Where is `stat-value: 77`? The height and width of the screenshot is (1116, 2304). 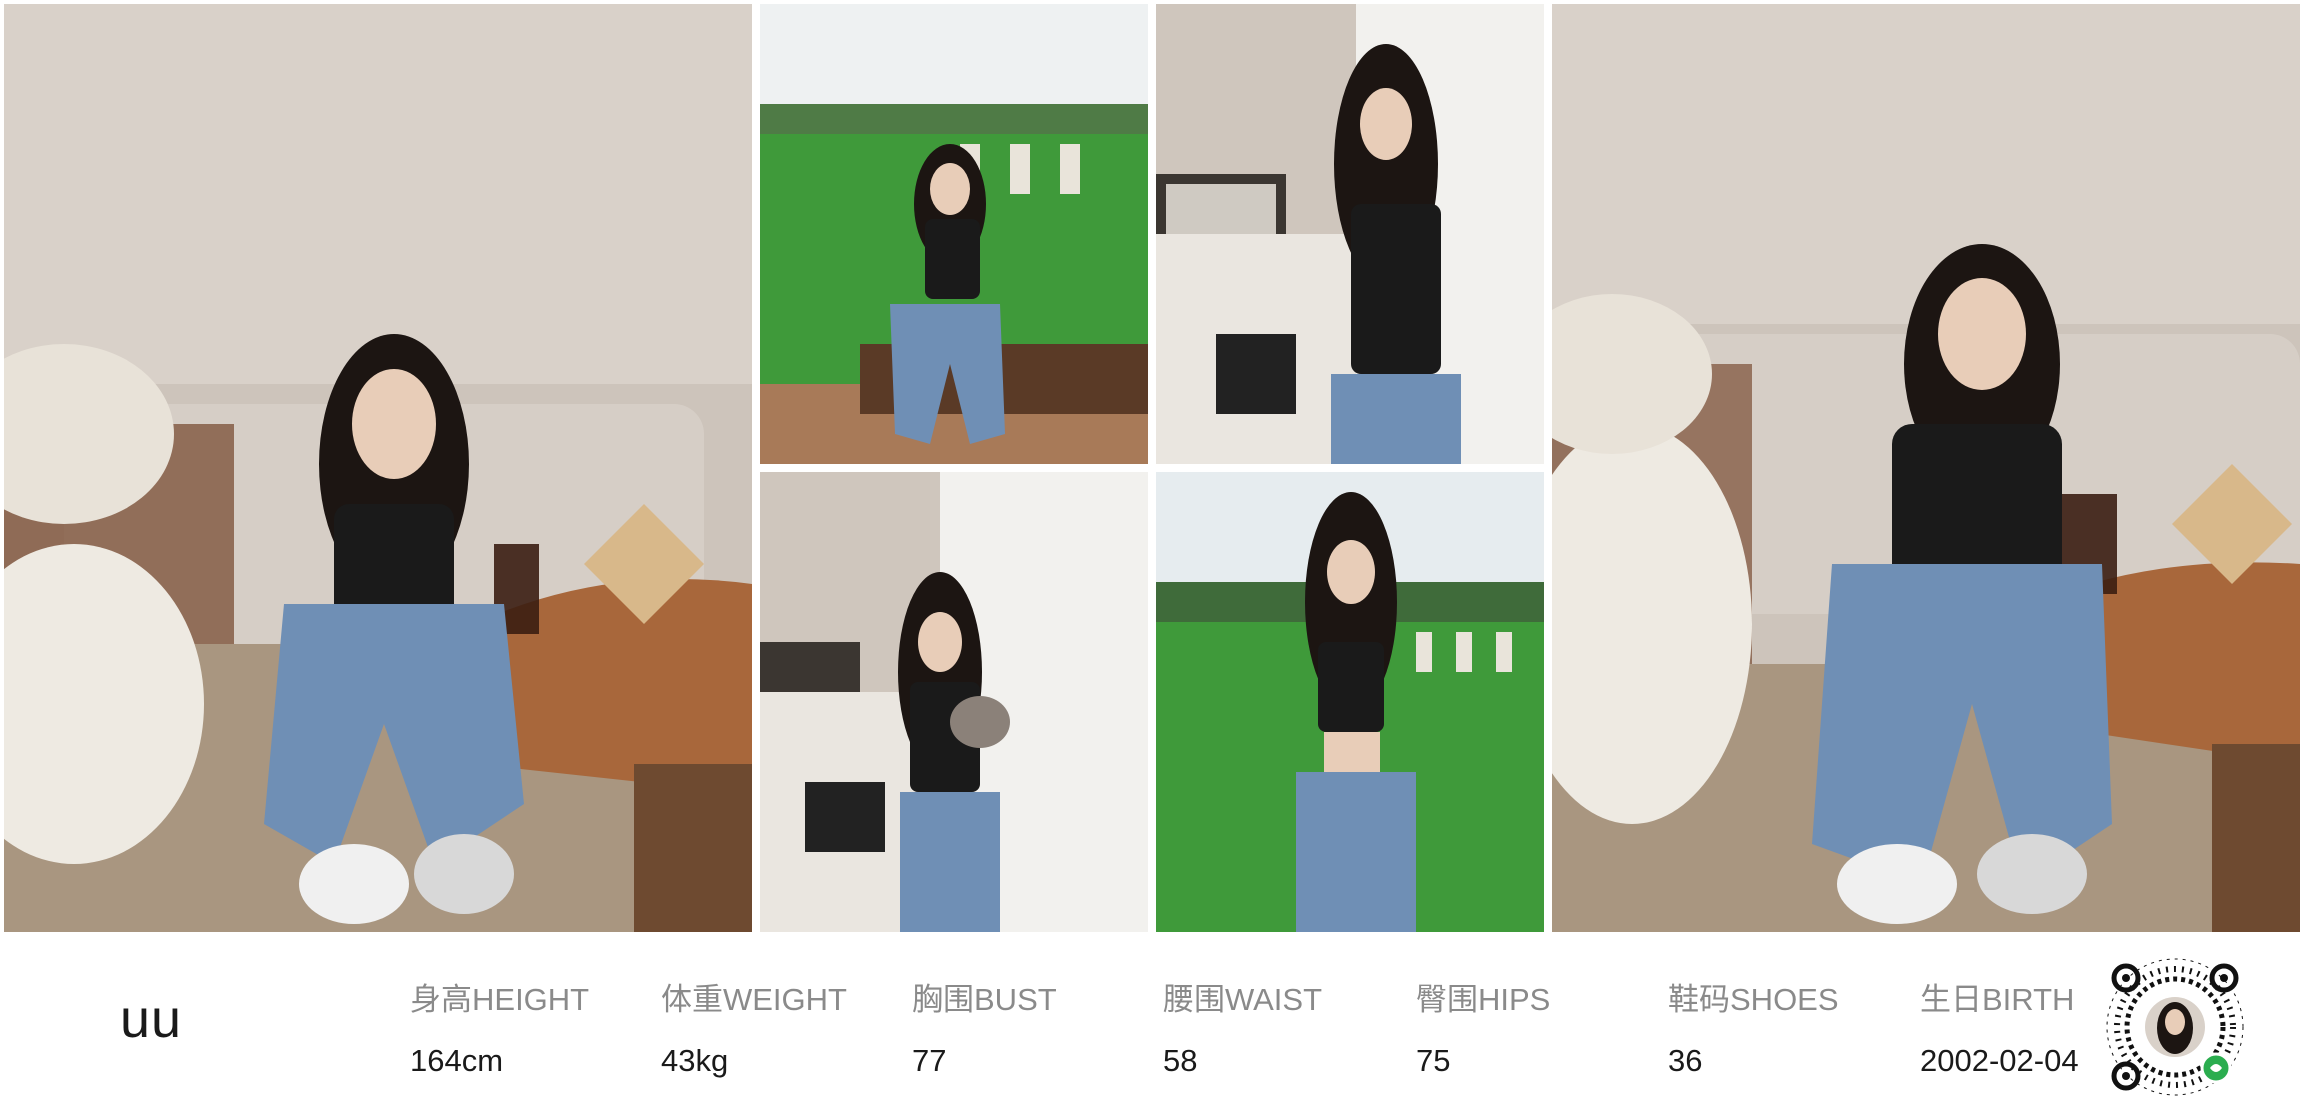
stat-value: 77 is located at coordinates (929, 1060).